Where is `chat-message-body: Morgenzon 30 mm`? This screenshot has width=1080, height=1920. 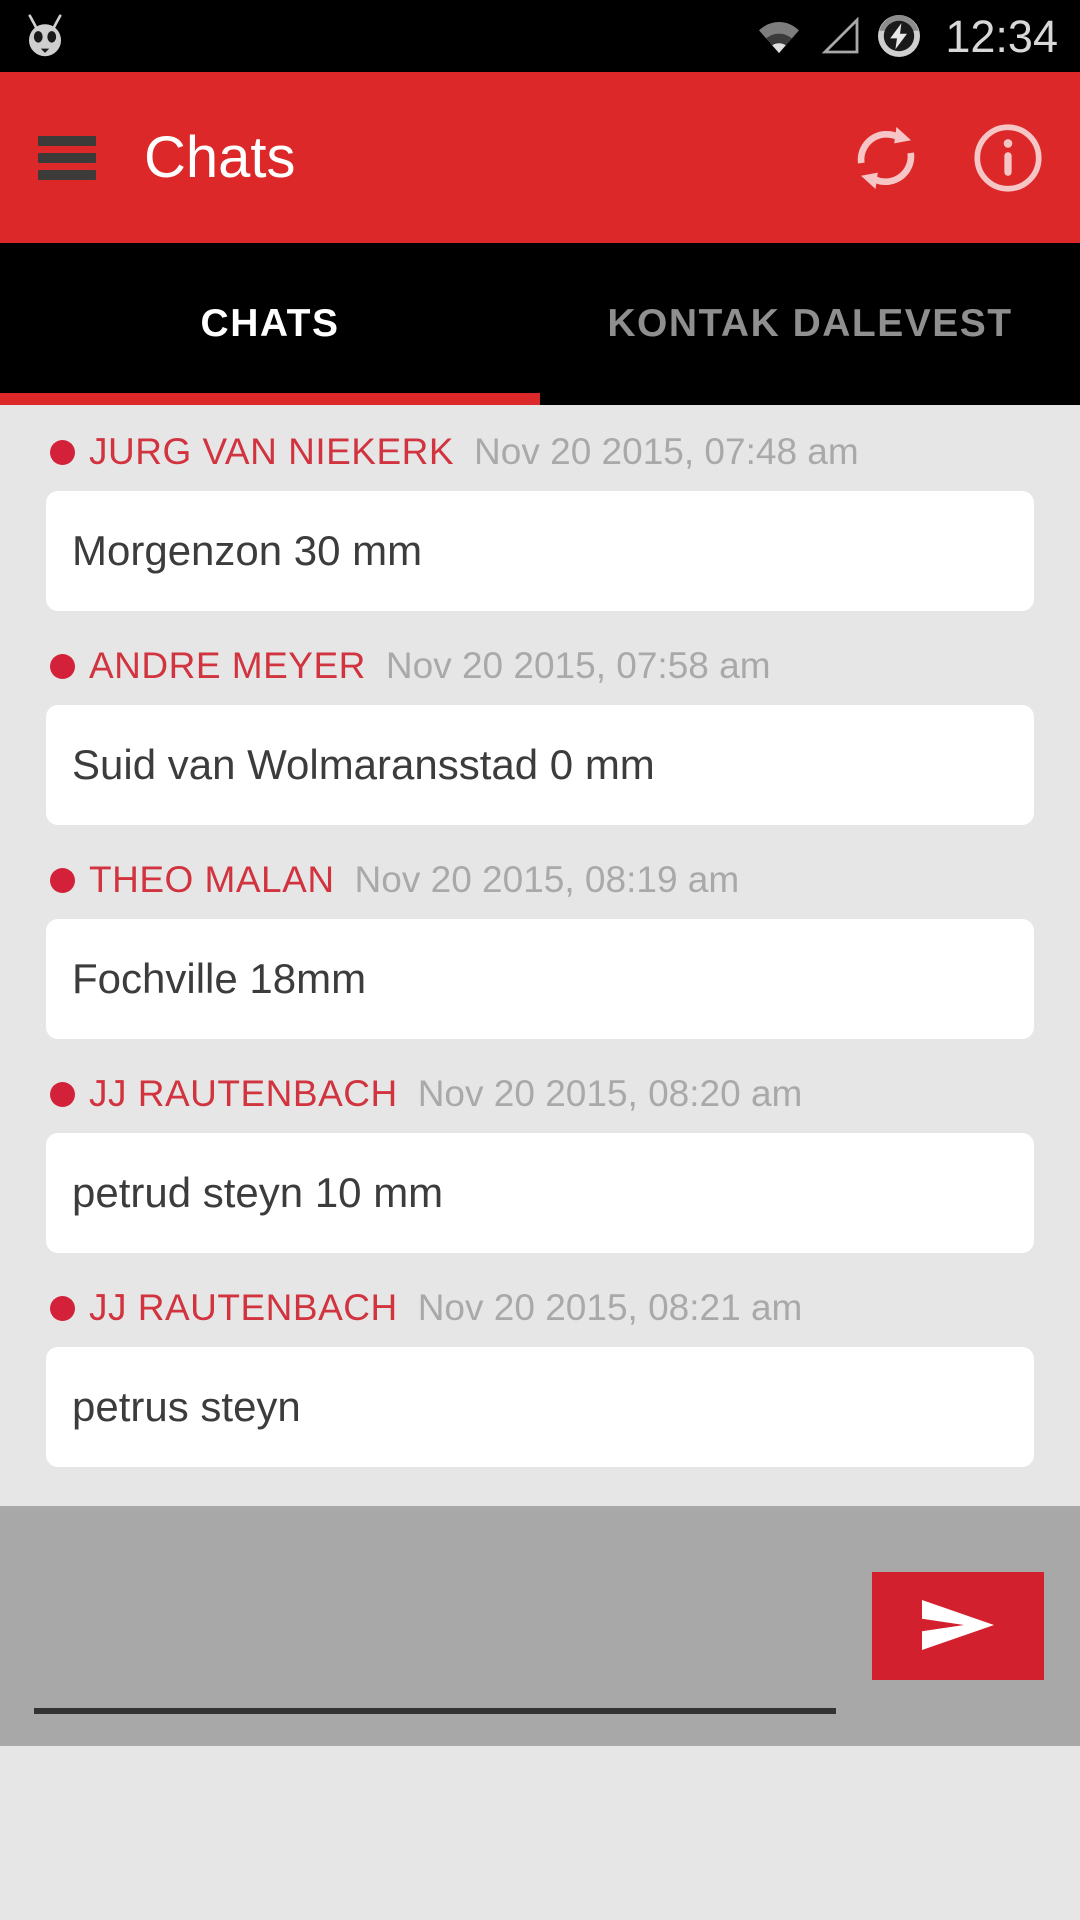 chat-message-body: Morgenzon 30 mm is located at coordinates (540, 551).